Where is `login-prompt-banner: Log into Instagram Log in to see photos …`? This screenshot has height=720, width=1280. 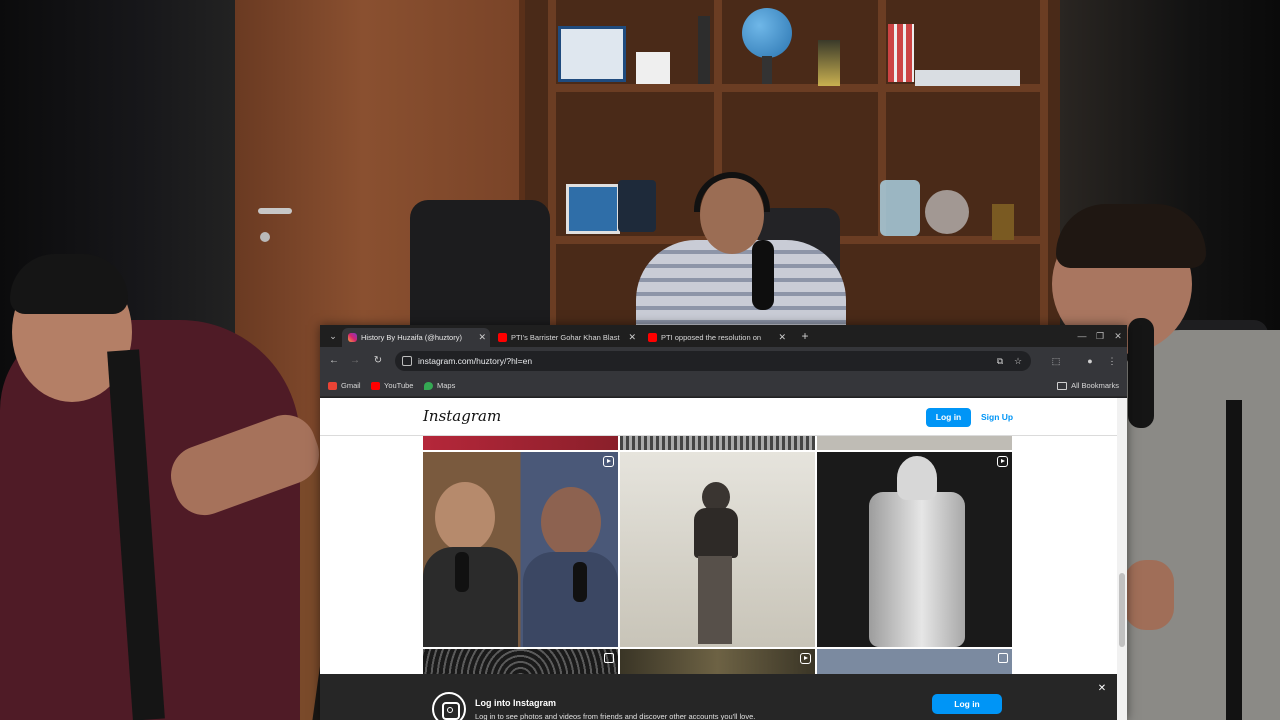 login-prompt-banner: Log into Instagram Log in to see photos … is located at coordinates (718, 697).